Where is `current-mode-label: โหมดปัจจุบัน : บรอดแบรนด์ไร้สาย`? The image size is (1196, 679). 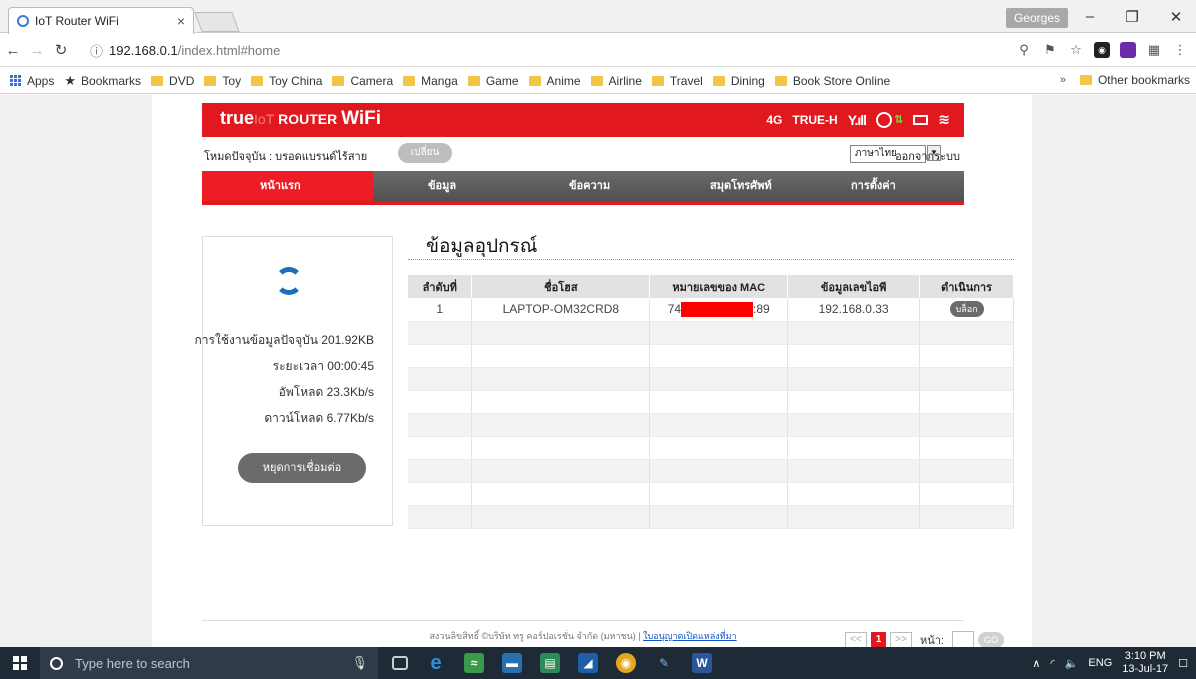
current-mode-label: โหมดปัจจุบัน : บรอดแบรนด์ไร้สาย is located at coordinates (286, 157).